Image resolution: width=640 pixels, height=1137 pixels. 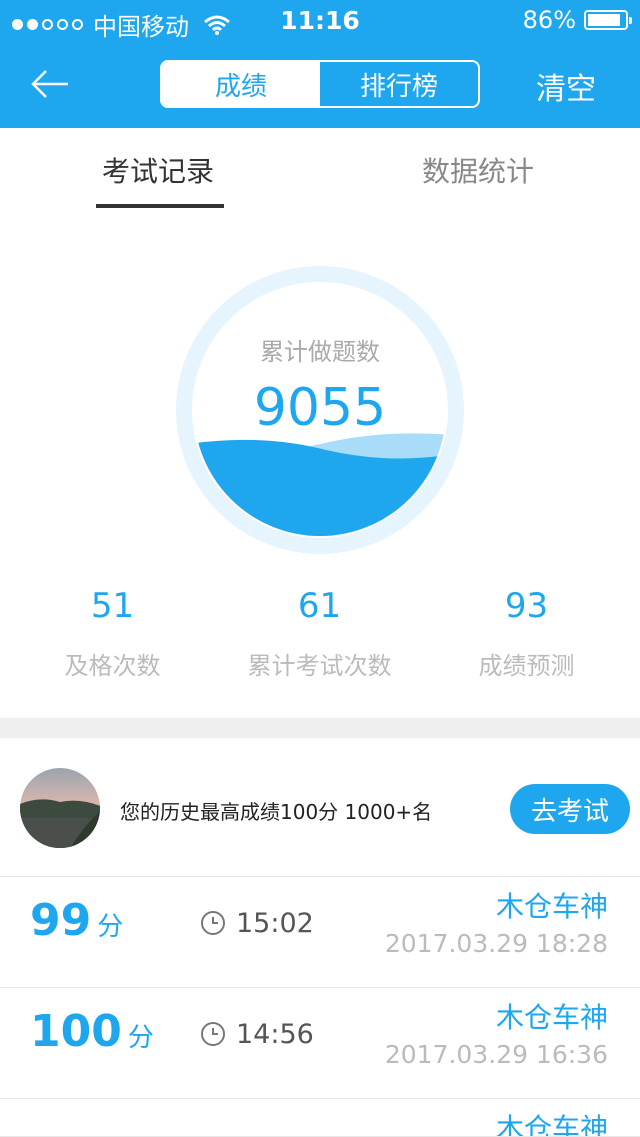 I want to click on active-tab-indicator, so click(x=160, y=206).